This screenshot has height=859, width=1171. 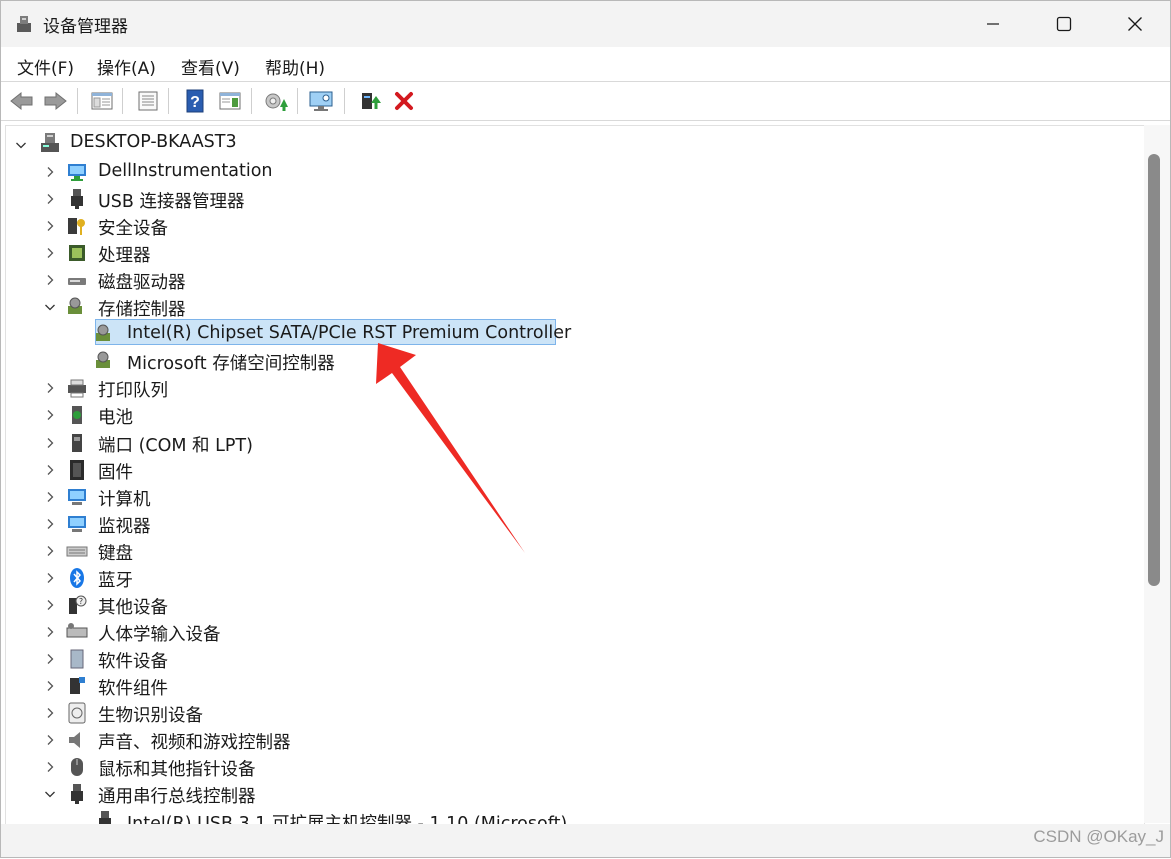 What do you see at coordinates (124, 498) in the screenshot?
I see `tree-category-label: 计算机` at bounding box center [124, 498].